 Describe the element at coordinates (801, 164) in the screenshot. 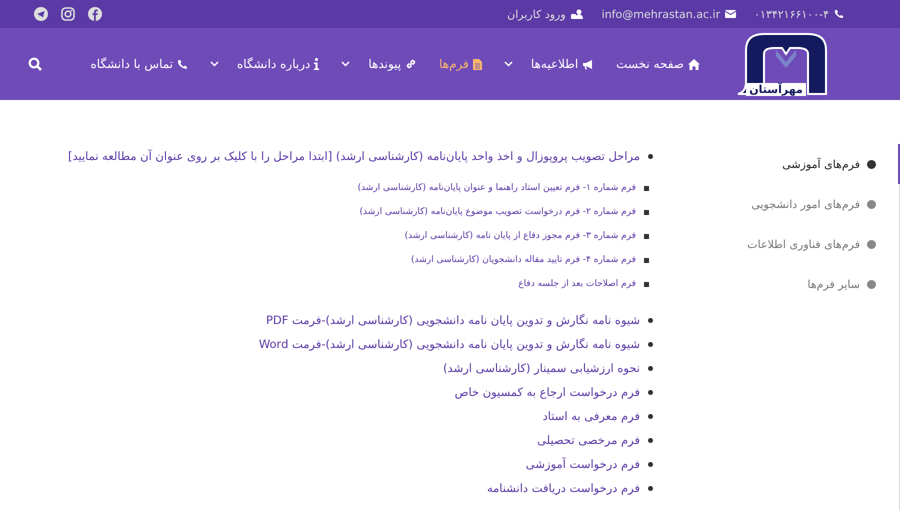

I see `sidebar-tab: فرم‌های آموزشی` at that location.